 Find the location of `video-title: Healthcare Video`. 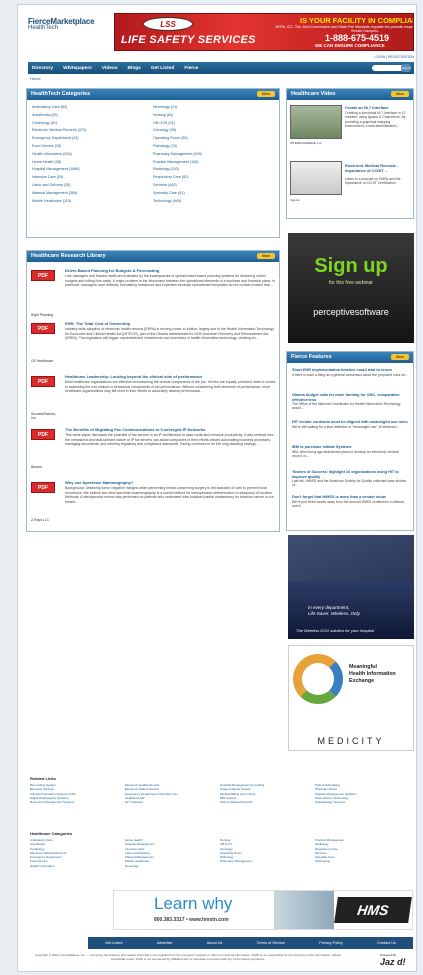

video-title: Healthcare Video is located at coordinates (313, 94).